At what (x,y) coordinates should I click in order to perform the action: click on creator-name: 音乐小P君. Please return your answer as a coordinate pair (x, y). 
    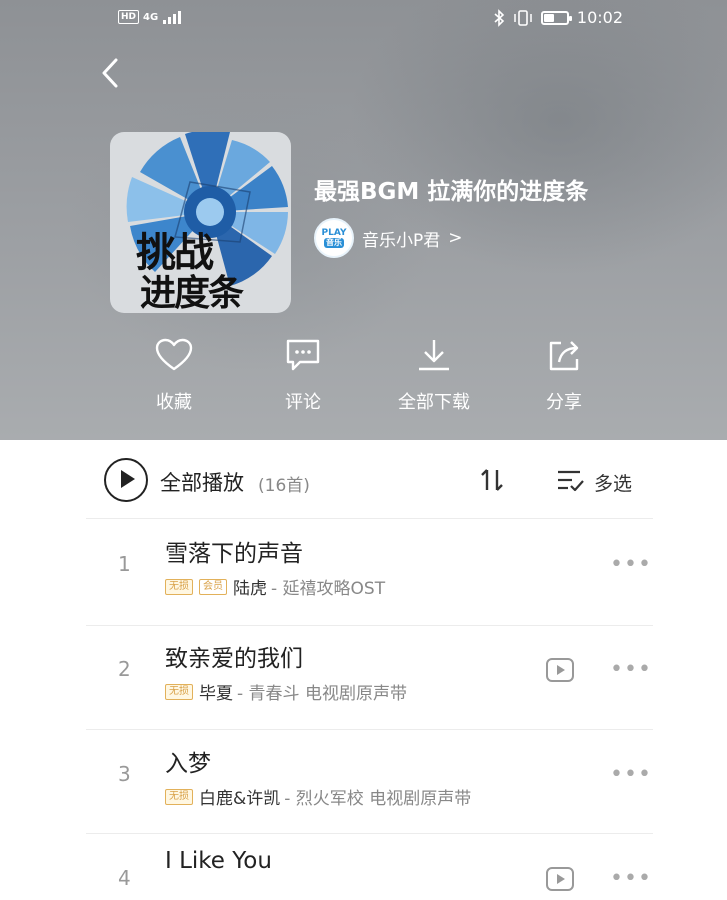
    Looking at the image, I should click on (401, 240).